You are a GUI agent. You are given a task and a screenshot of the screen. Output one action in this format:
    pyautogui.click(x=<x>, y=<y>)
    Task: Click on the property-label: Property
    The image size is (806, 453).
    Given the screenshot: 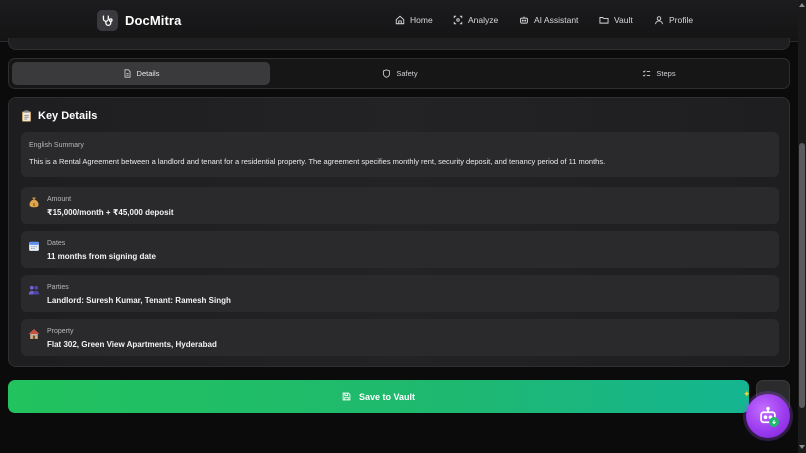 What is the action you would take?
    pyautogui.click(x=60, y=331)
    